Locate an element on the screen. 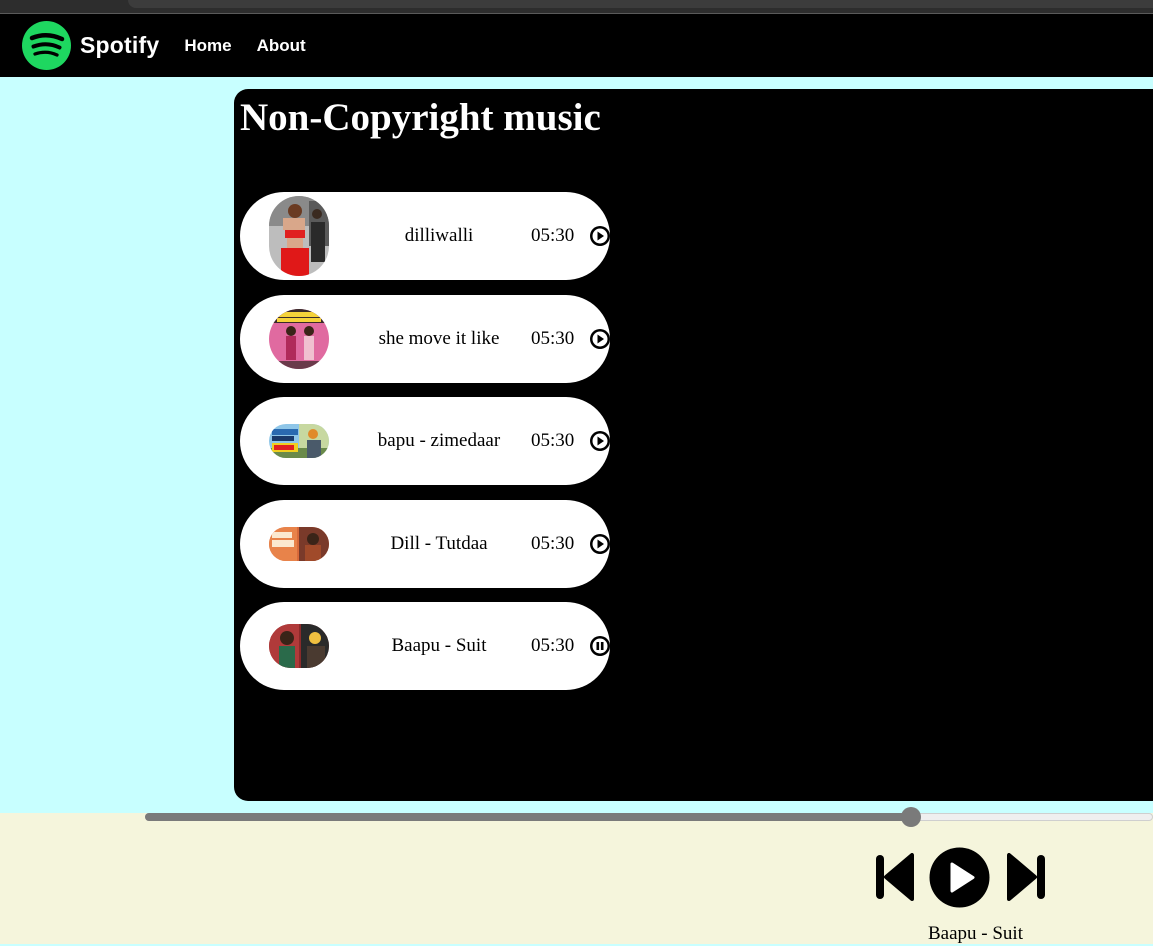 This screenshot has height=946, width=1153. pause-icon is located at coordinates (600, 646).